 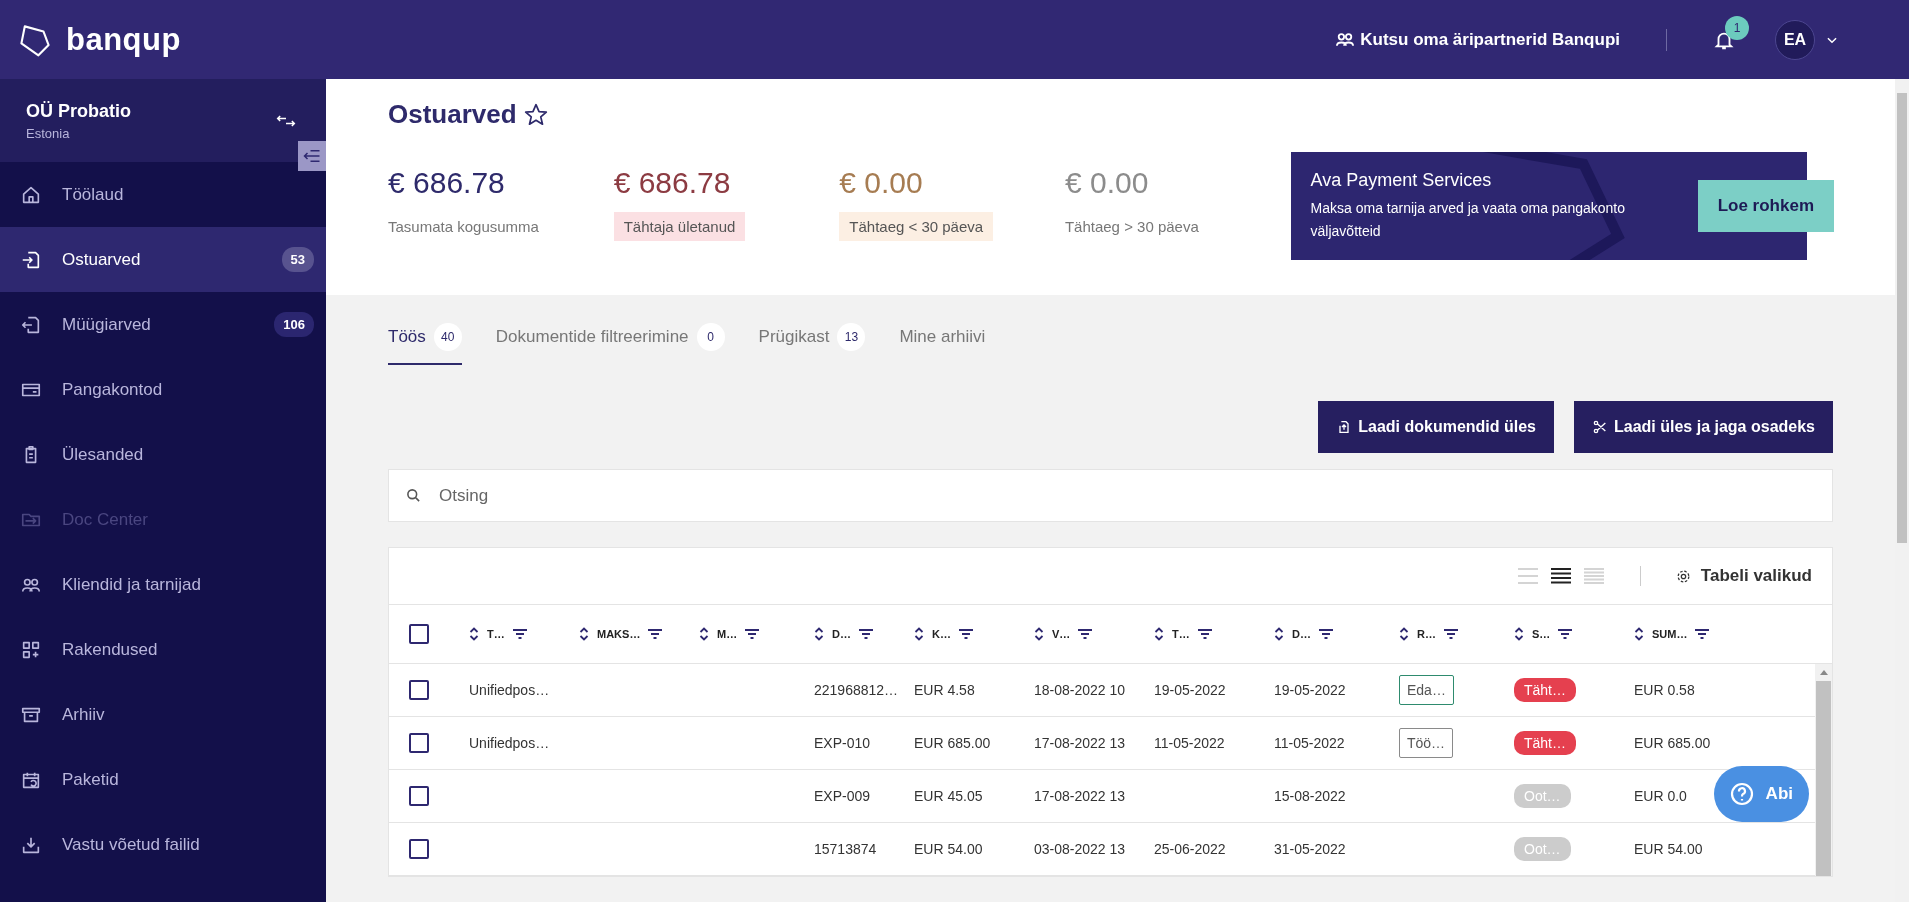 What do you see at coordinates (1478, 39) in the screenshot?
I see `invite-link: Kutsu oma äripartnerid Banqupi` at bounding box center [1478, 39].